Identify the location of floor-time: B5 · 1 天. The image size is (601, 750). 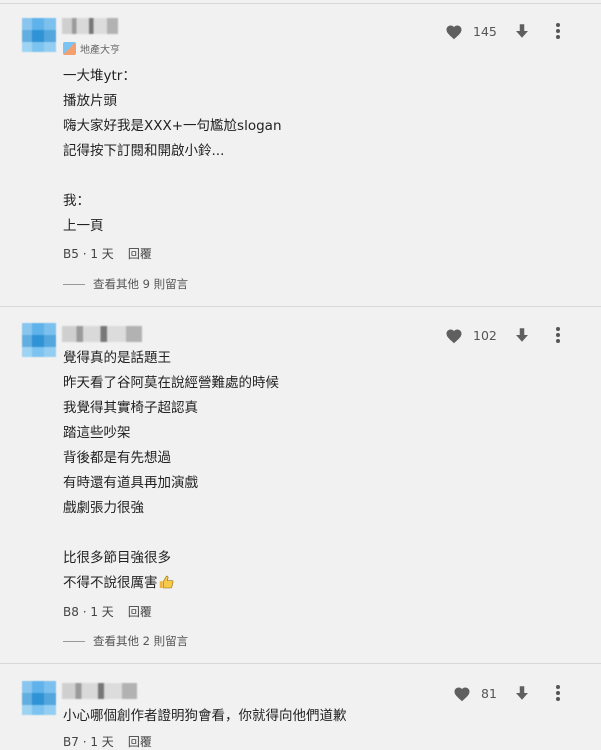
(88, 254).